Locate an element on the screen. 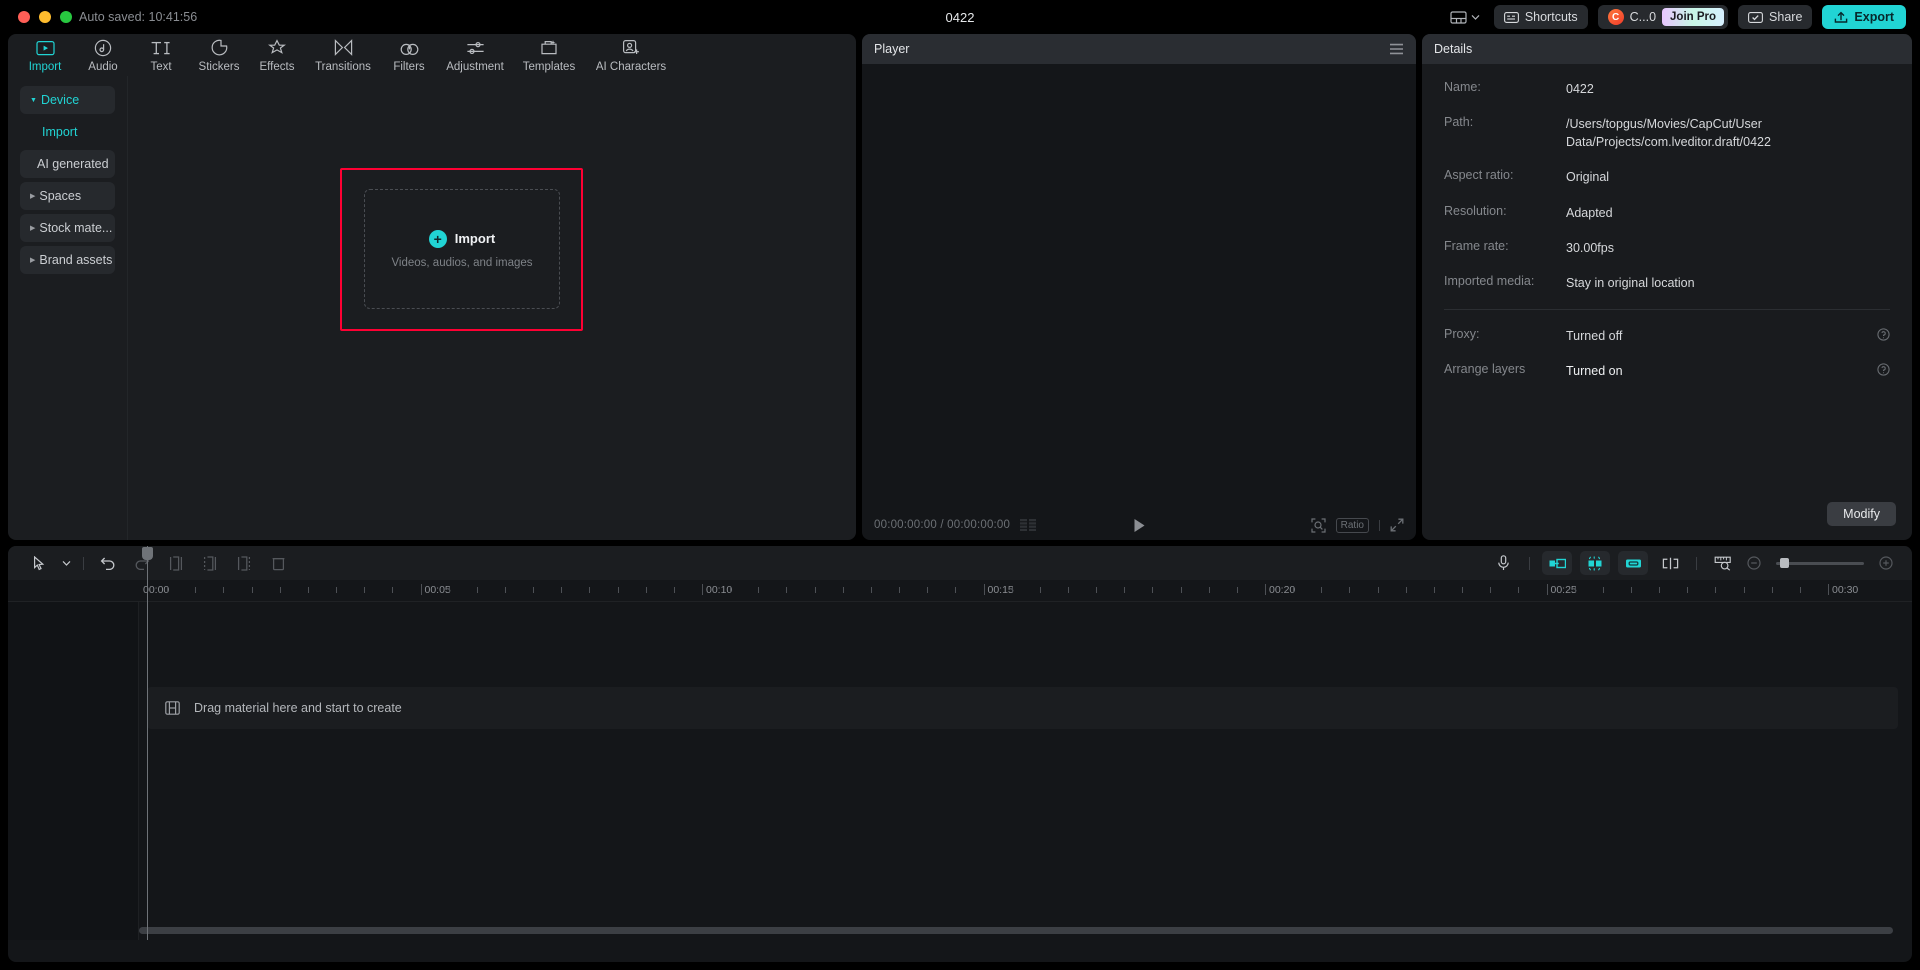 The width and height of the screenshot is (1920, 970). sidebar-item-brand-assets: ▶ Brand assets is located at coordinates (67, 260).